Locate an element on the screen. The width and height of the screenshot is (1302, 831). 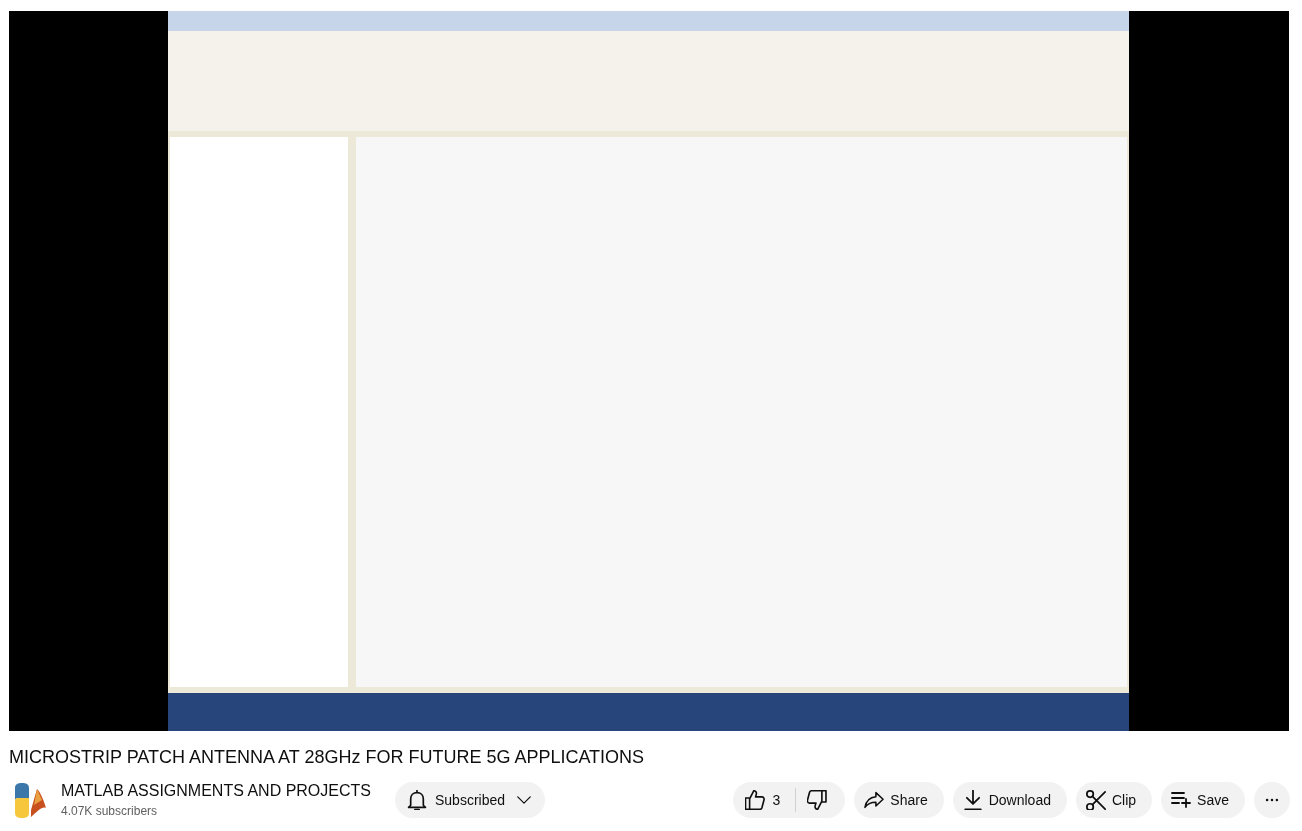
subscriber-count: 4.07K subscribers is located at coordinates (110, 811).